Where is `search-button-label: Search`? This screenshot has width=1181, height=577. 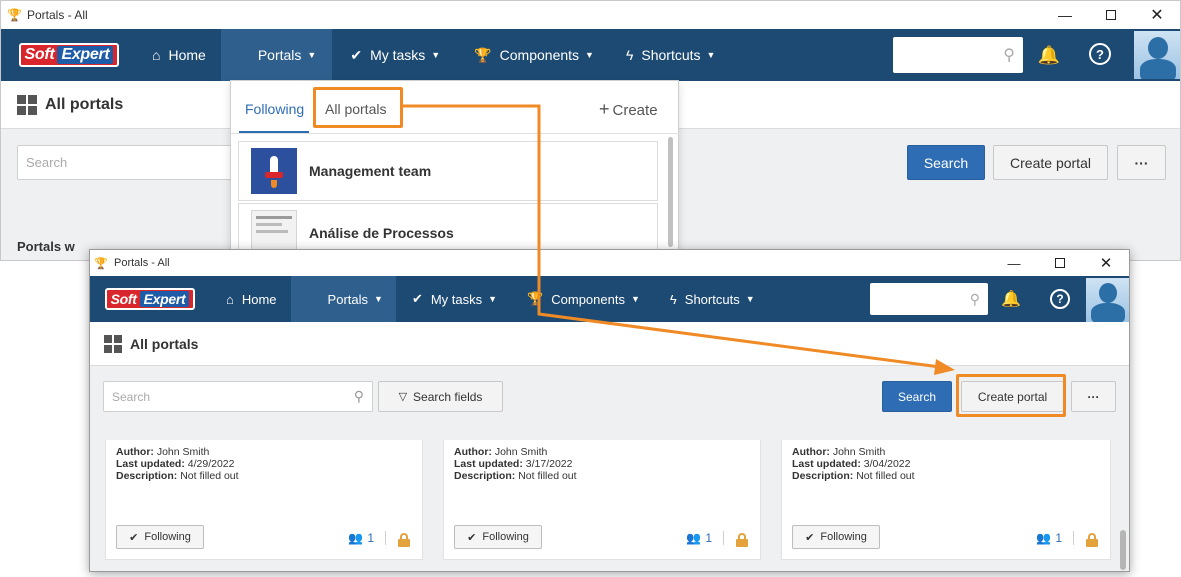
search-button-label: Search is located at coordinates (917, 396).